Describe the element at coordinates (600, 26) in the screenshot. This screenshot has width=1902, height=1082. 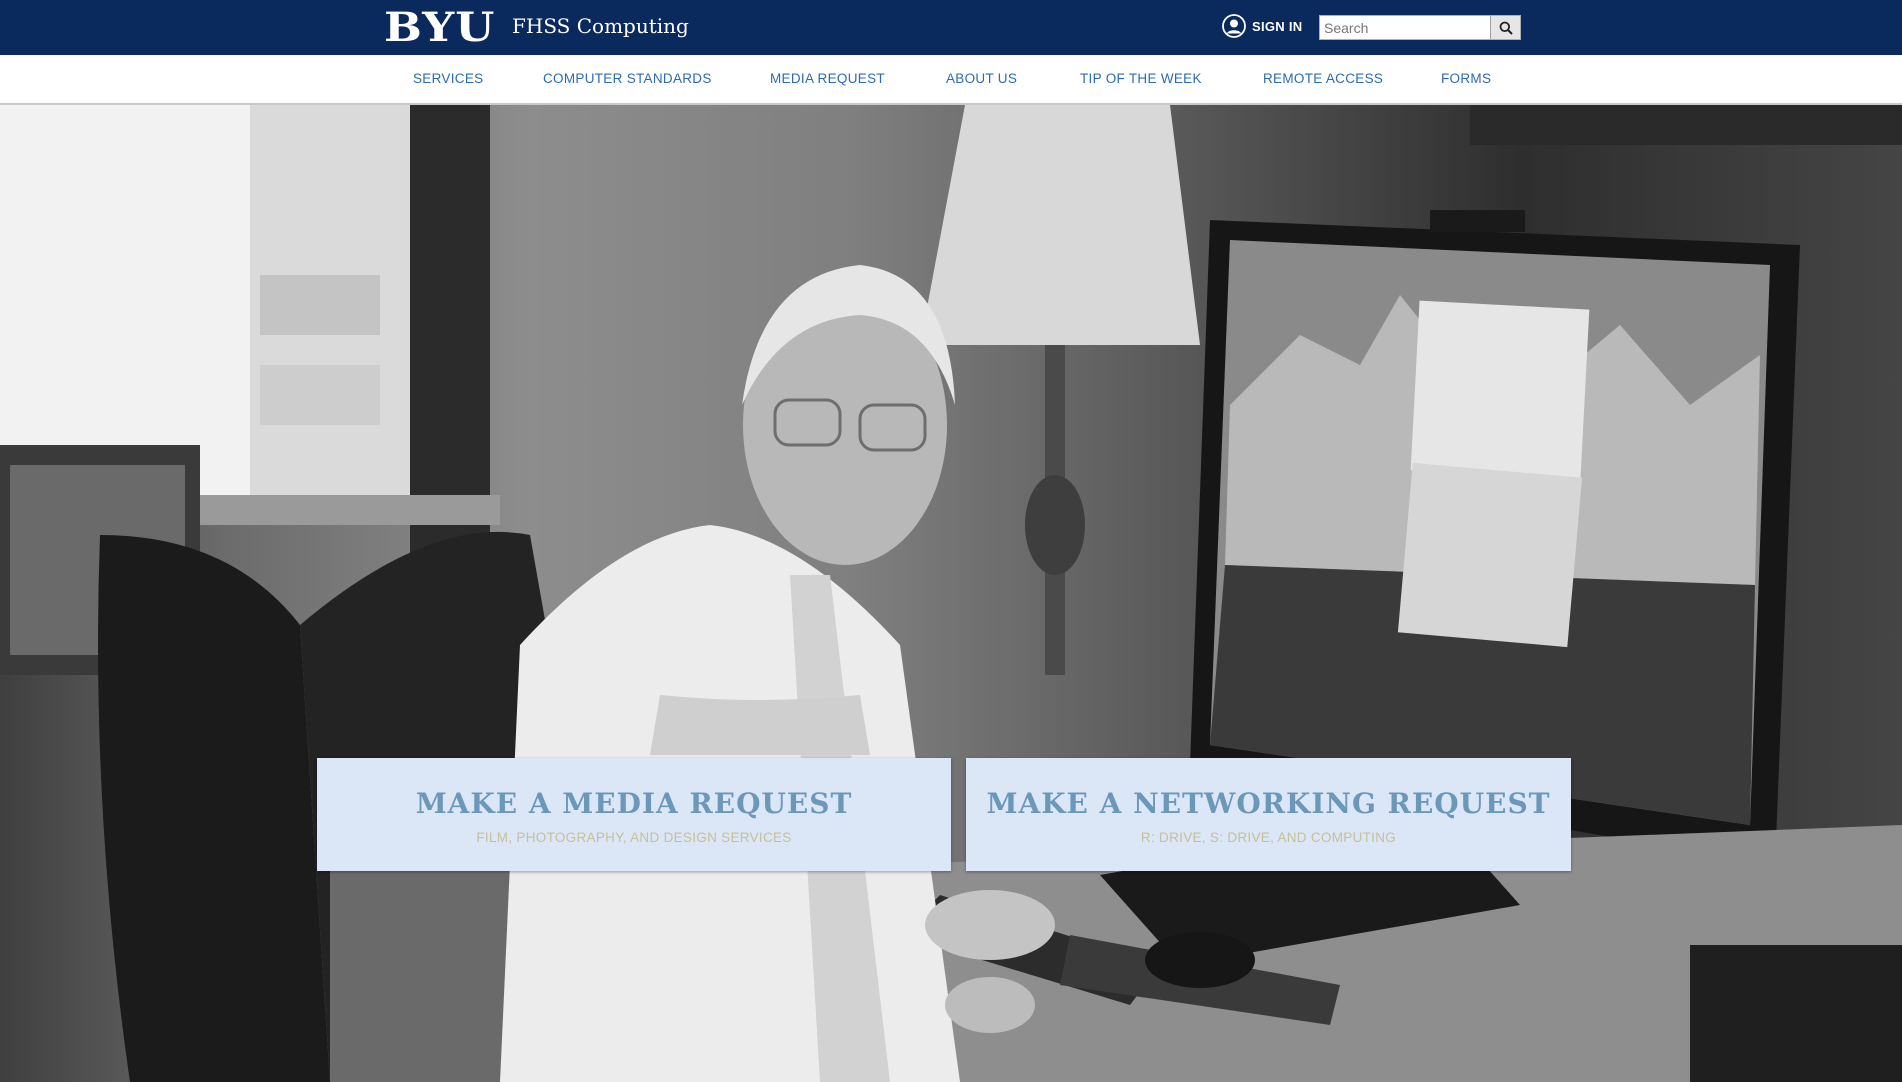
I see `site-title: FHSS Computing` at that location.